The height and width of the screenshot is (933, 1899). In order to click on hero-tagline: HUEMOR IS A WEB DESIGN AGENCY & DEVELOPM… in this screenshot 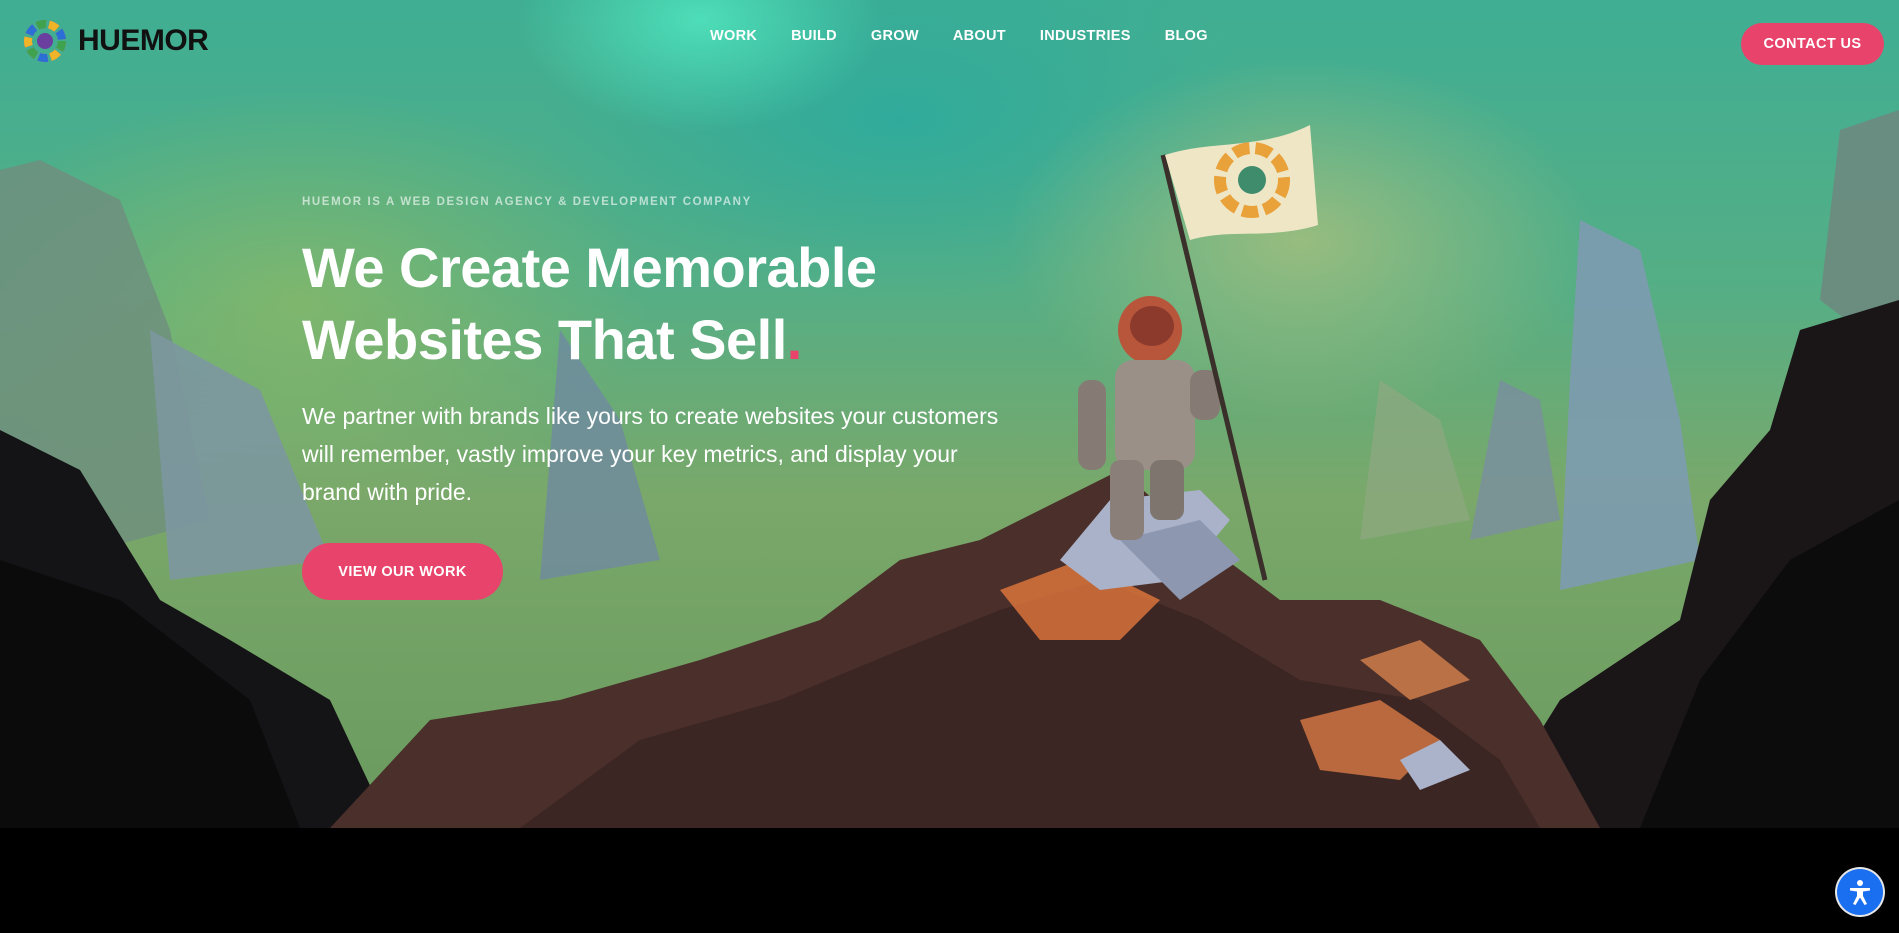, I will do `click(527, 202)`.